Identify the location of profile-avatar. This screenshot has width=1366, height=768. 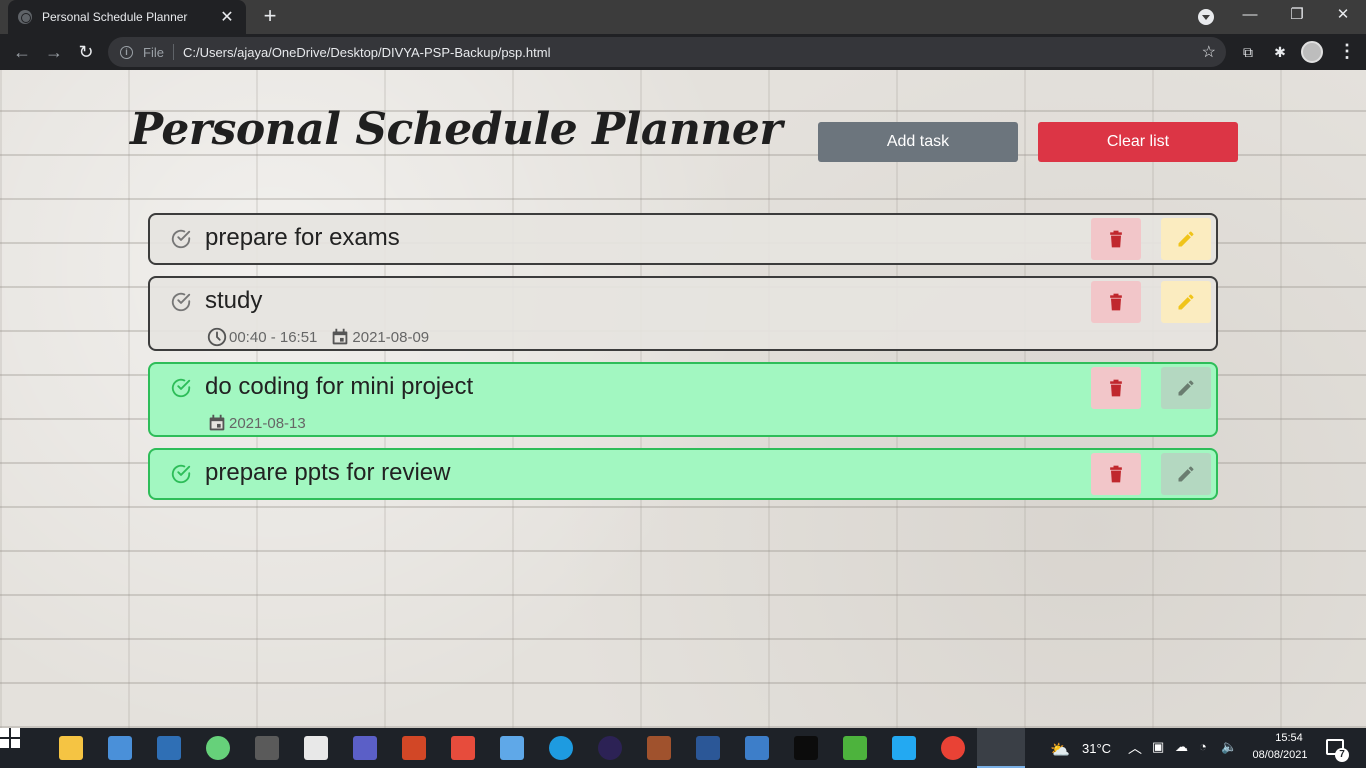
(1312, 52).